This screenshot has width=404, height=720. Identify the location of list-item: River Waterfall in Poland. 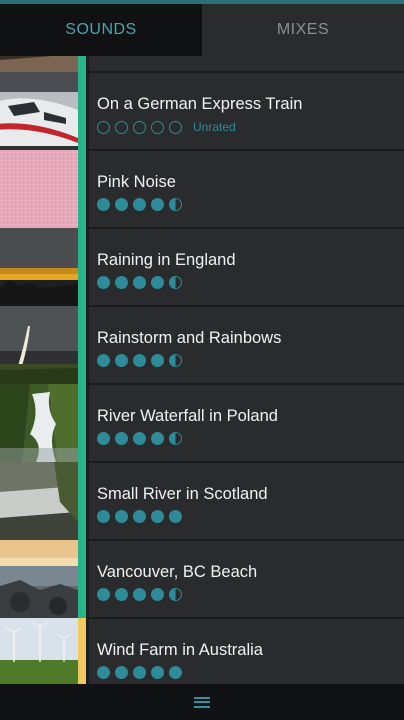
(202, 423).